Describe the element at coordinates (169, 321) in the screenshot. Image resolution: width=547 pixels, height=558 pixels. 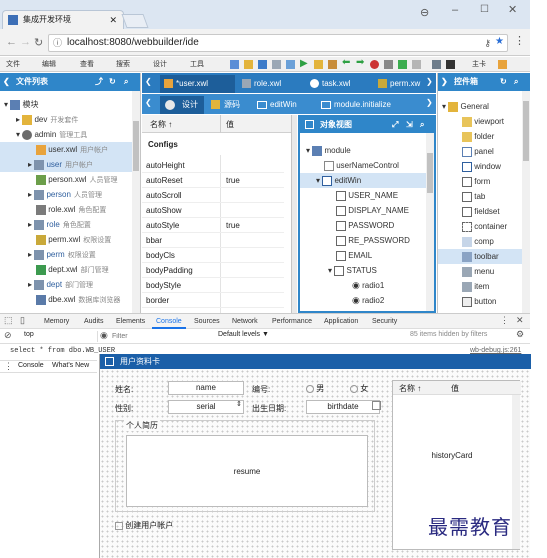
I see `devtab-console: Console` at that location.